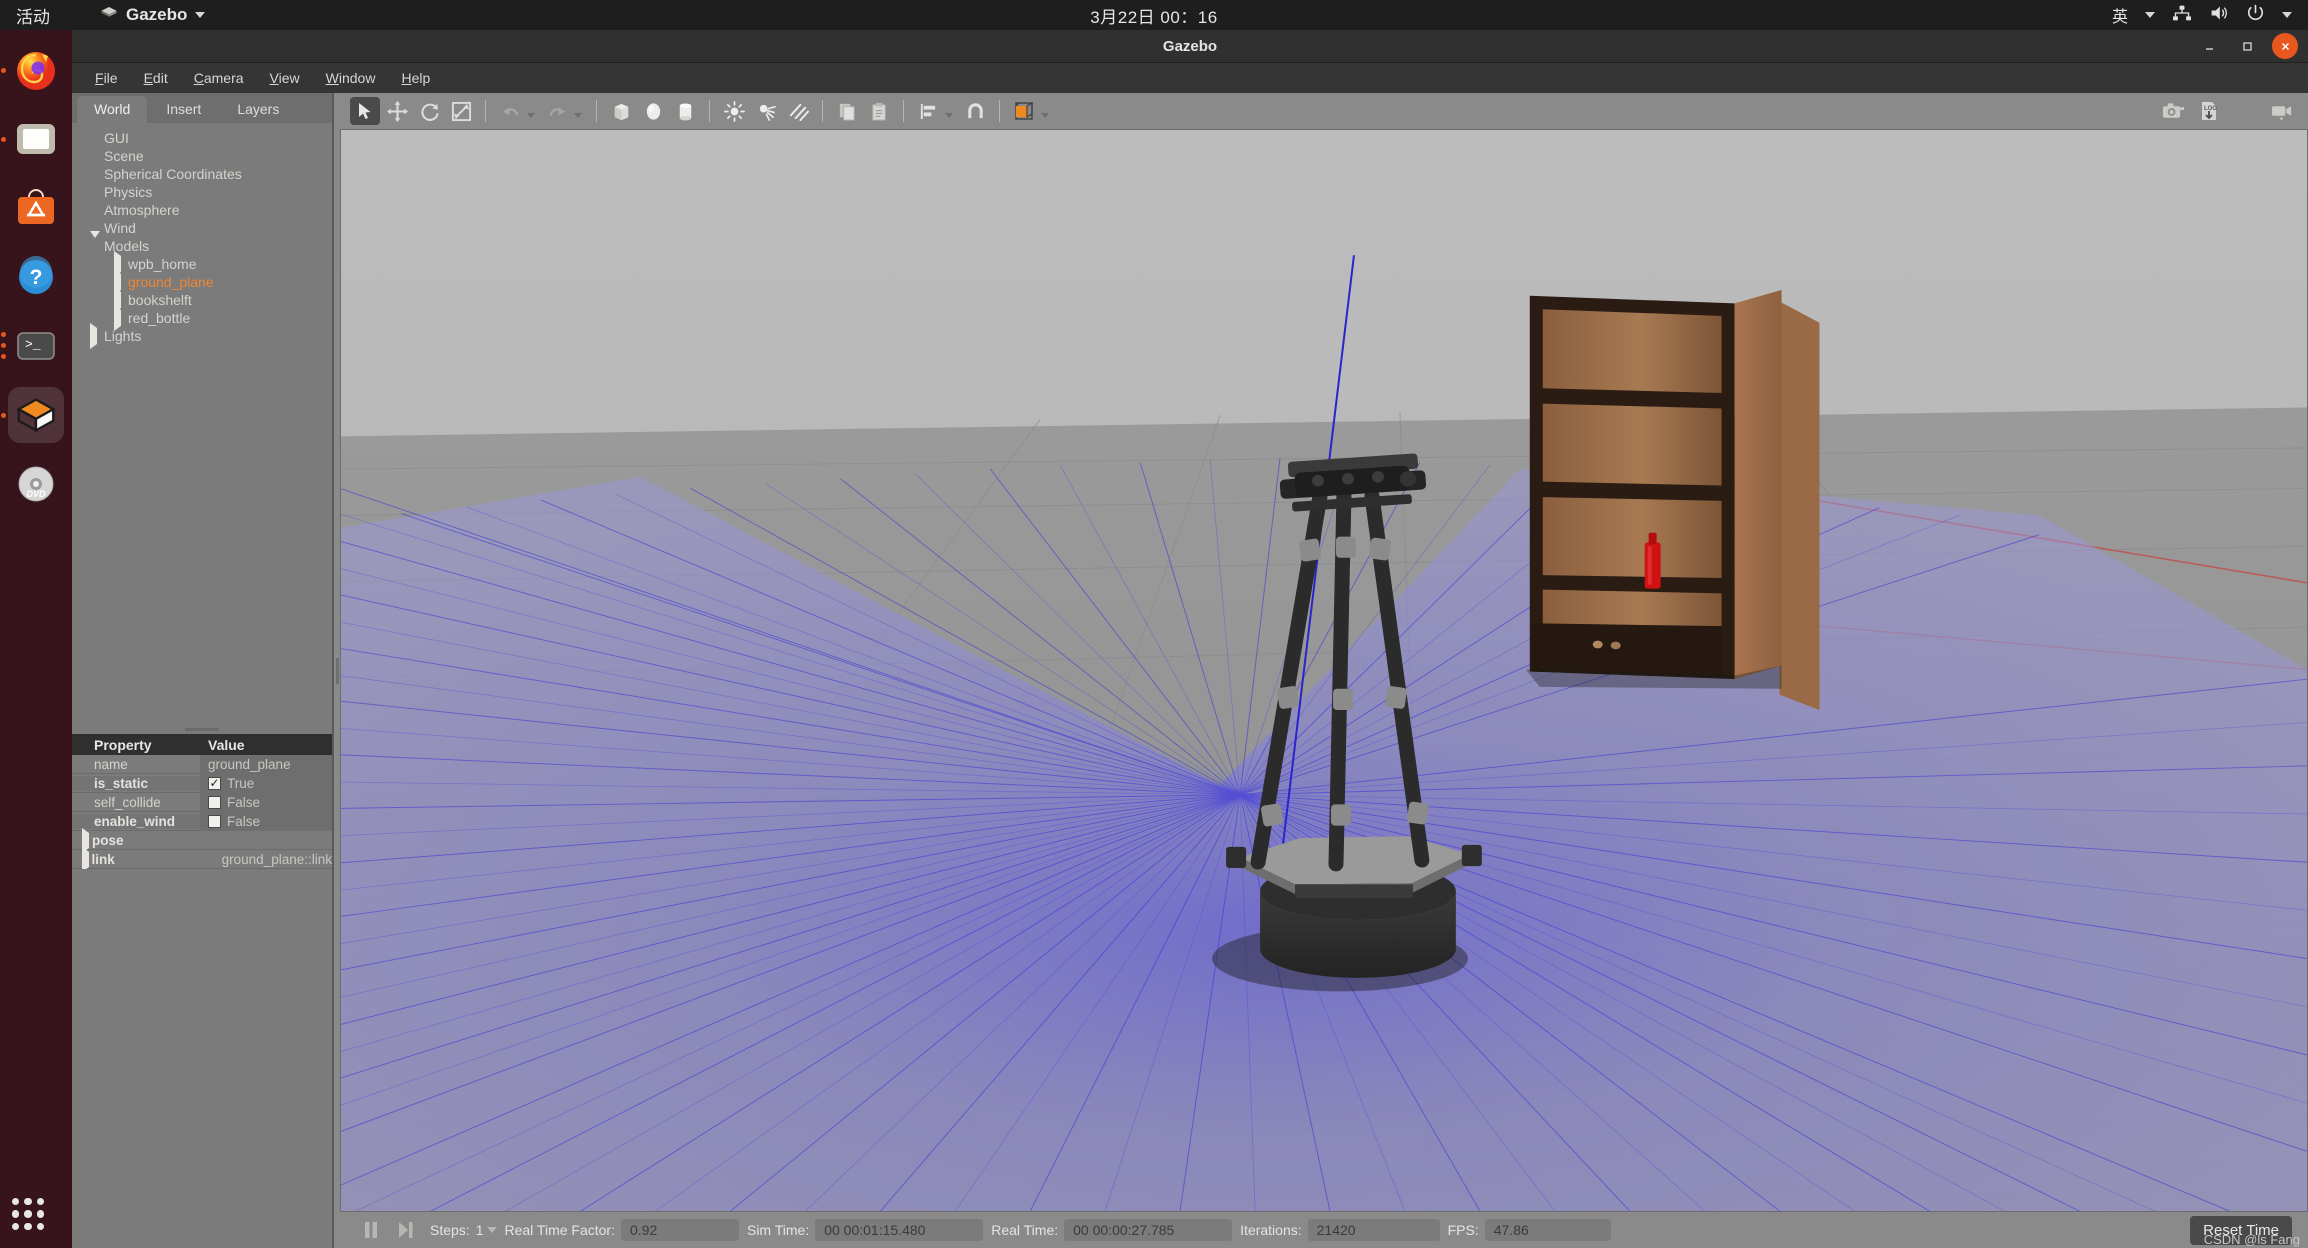 The image size is (2308, 1248). I want to click on tab-layers: Layers, so click(258, 109).